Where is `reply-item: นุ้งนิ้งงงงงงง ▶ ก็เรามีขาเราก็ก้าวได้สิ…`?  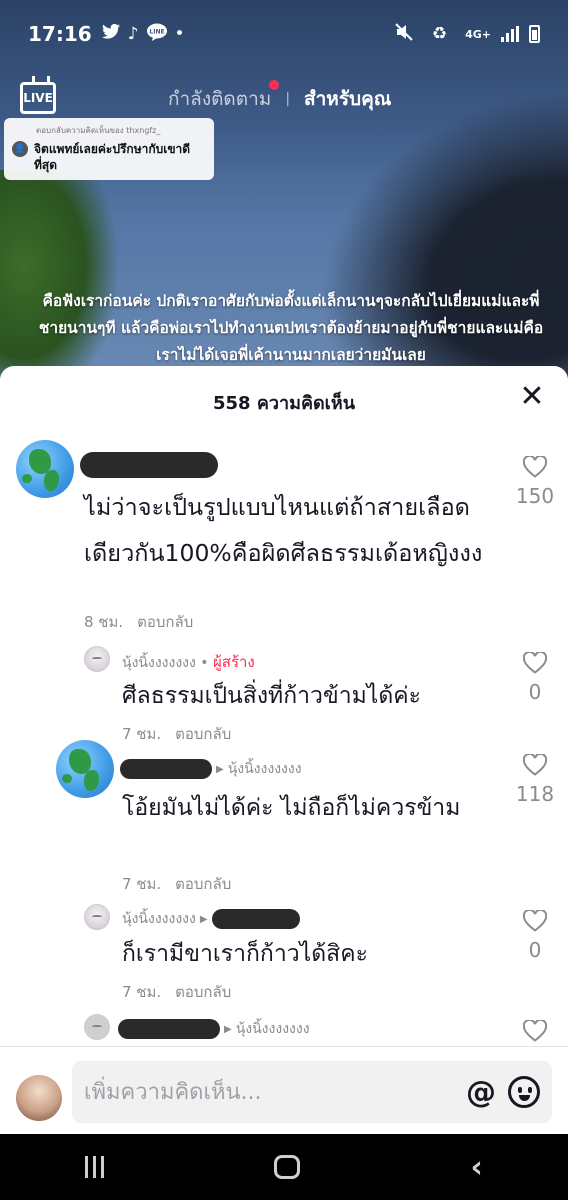
reply-item: นุ้งนิ้งงงงงงง ▶ ก็เรามีขาเราก็ก้าวได้สิ… is located at coordinates (284, 952).